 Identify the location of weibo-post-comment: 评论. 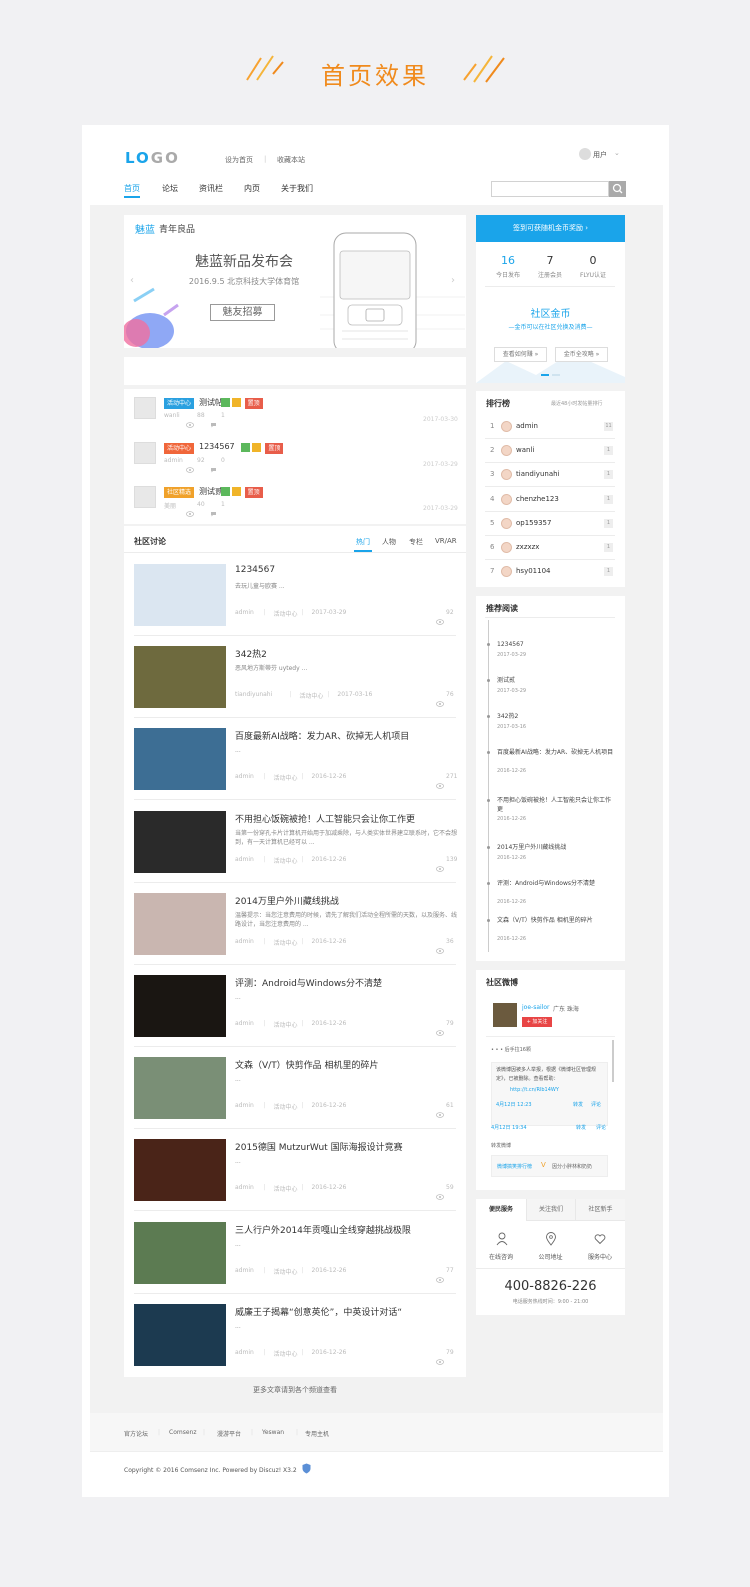
(601, 1127).